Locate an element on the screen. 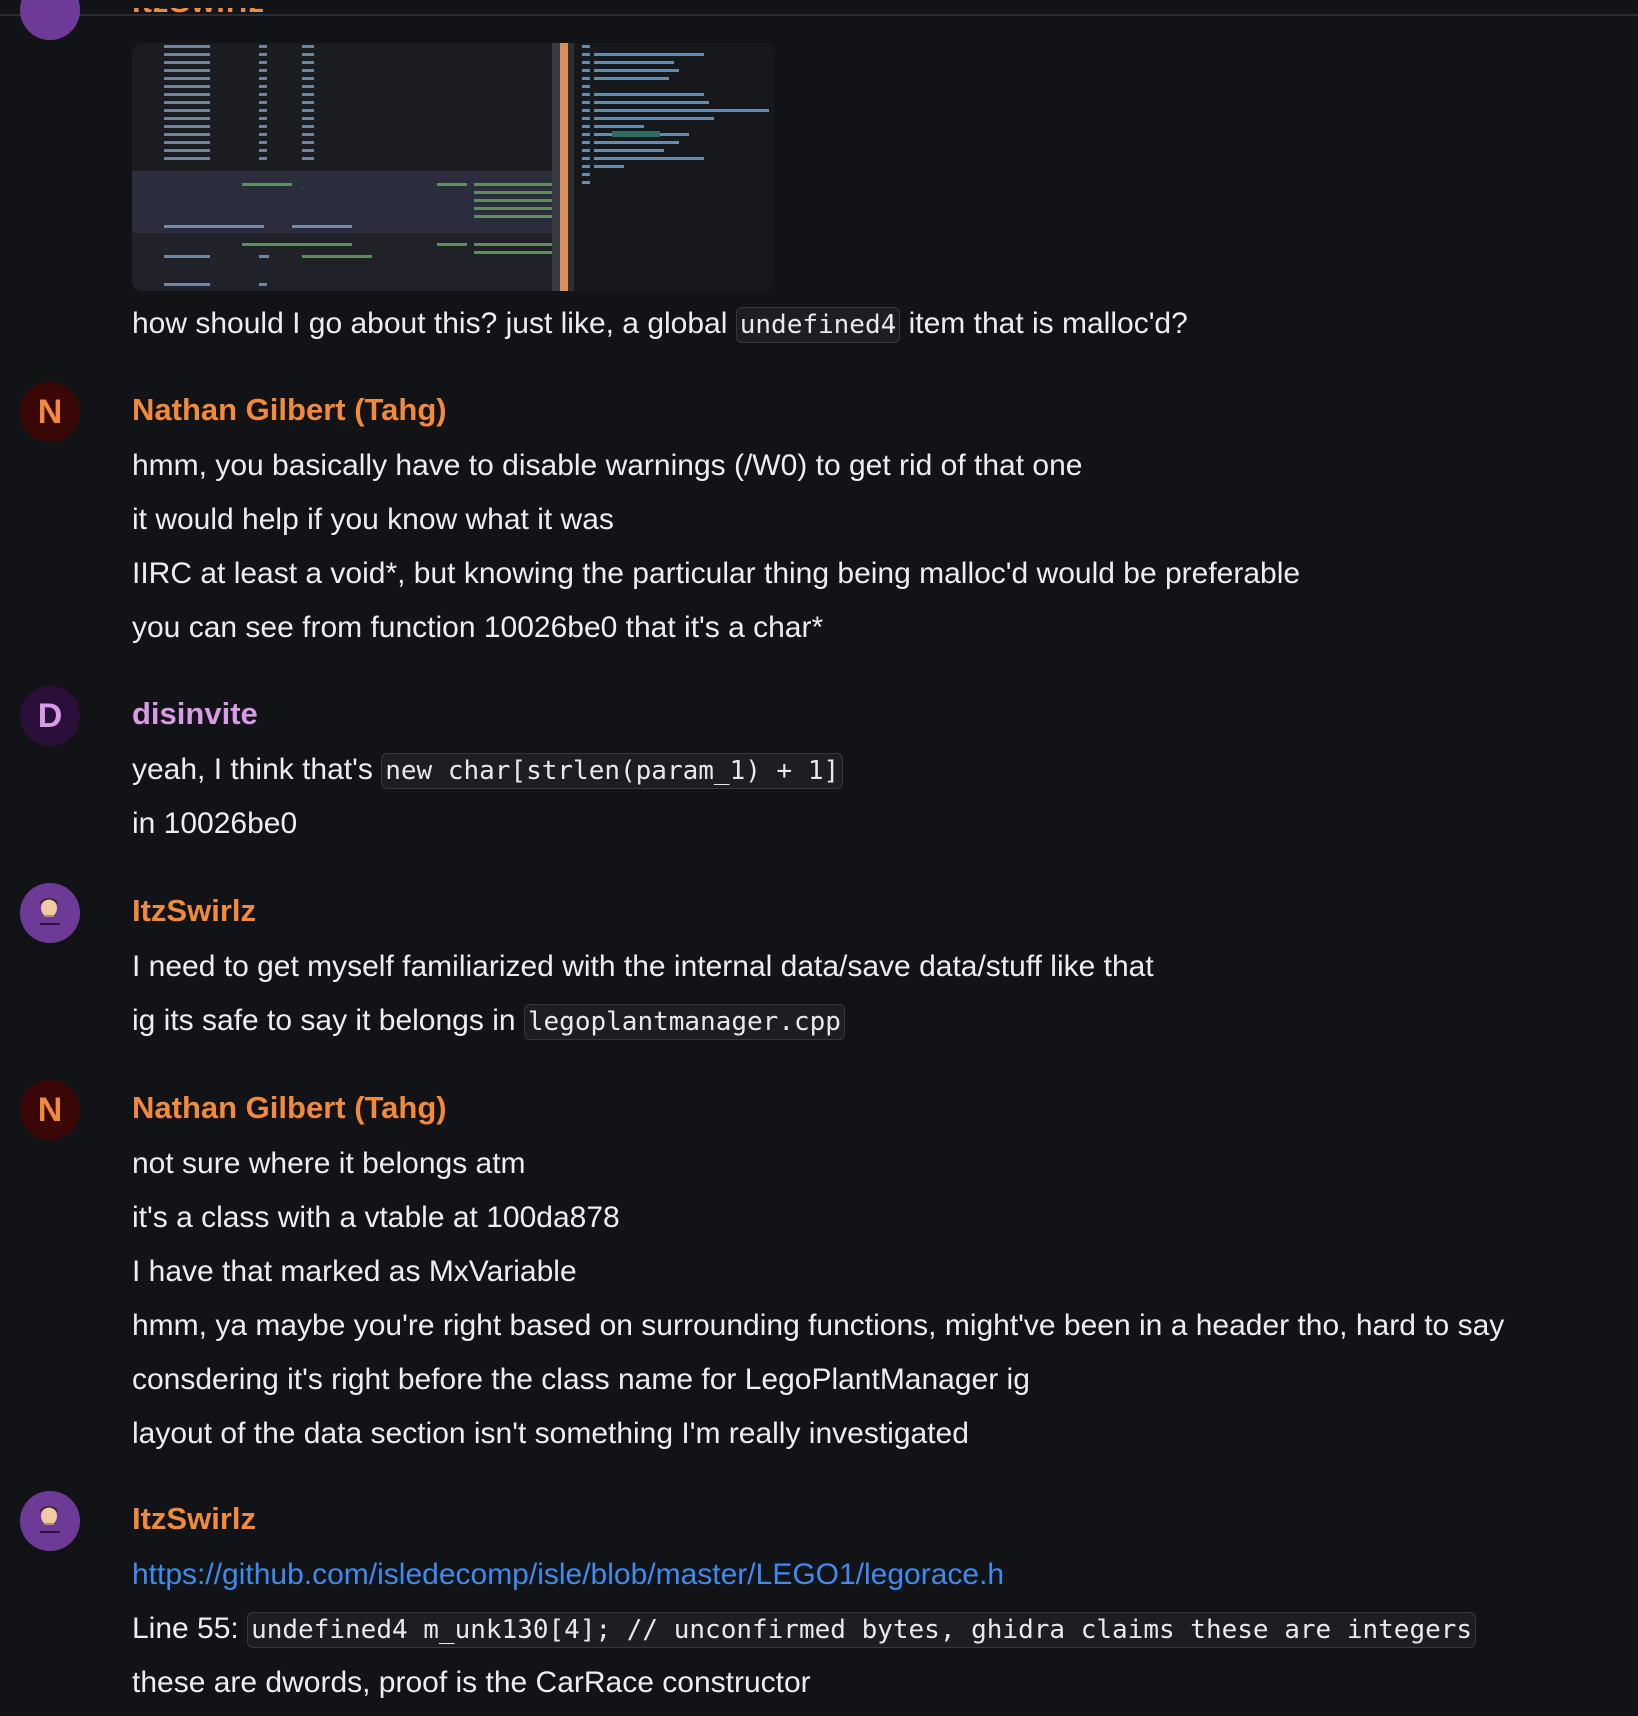  message-line: I have that marked as MxVariable is located at coordinates (354, 1271).